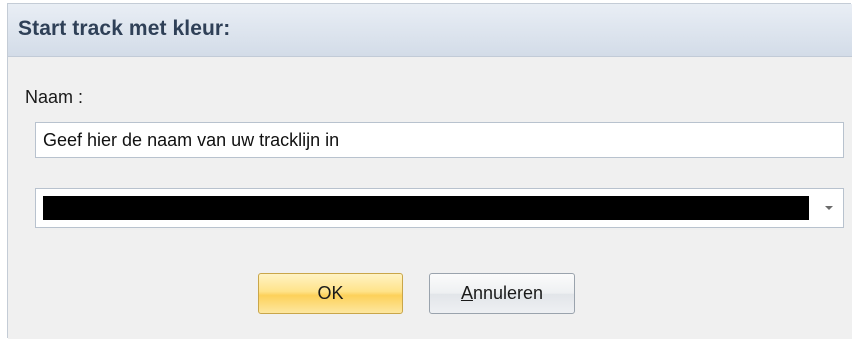  What do you see at coordinates (439, 140) in the screenshot?
I see `track-name-input` at bounding box center [439, 140].